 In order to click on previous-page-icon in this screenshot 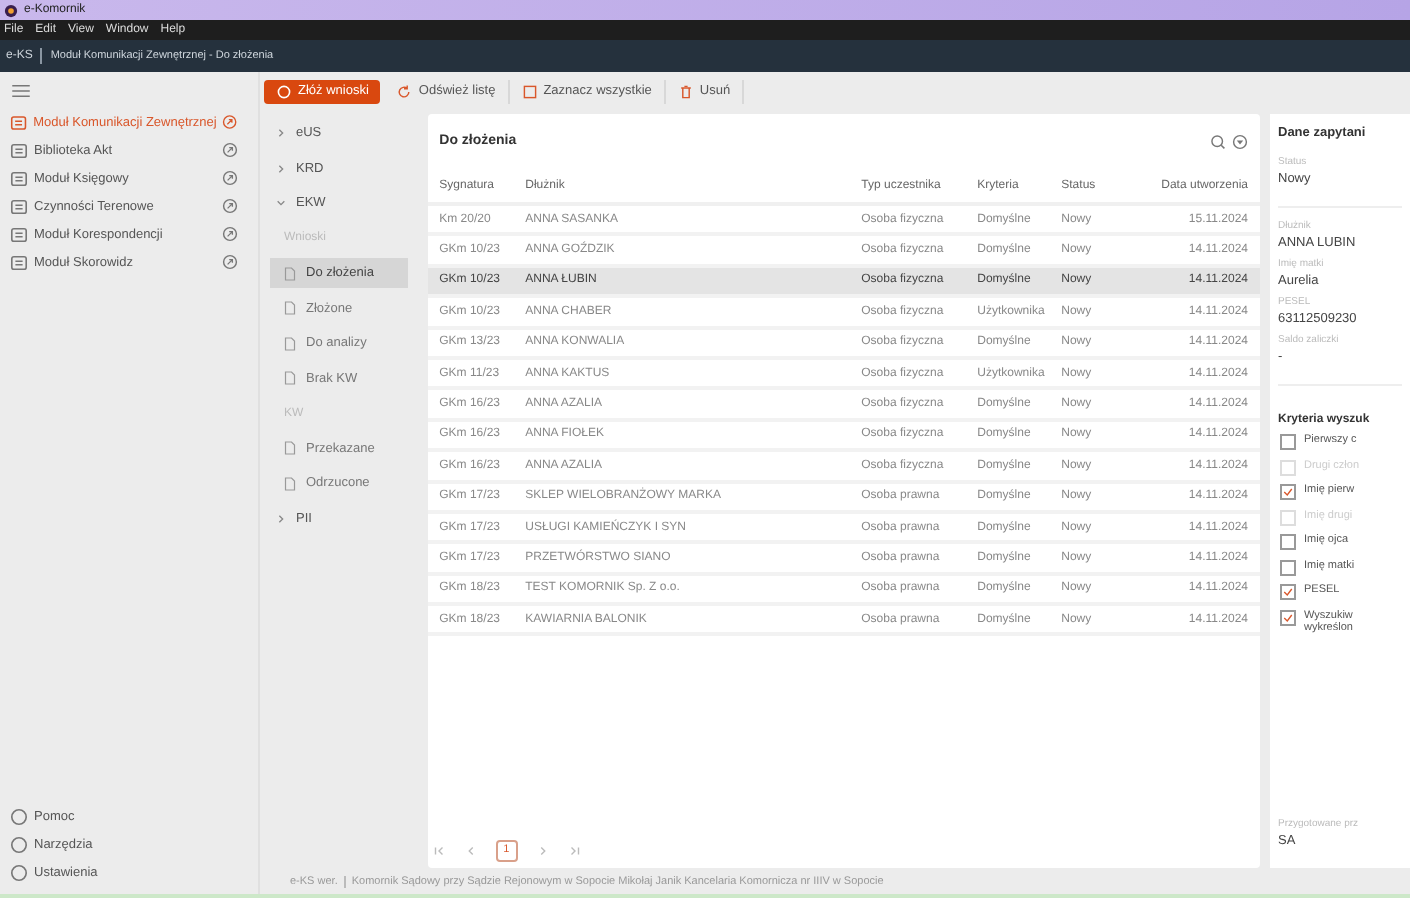, I will do `click(470, 850)`.